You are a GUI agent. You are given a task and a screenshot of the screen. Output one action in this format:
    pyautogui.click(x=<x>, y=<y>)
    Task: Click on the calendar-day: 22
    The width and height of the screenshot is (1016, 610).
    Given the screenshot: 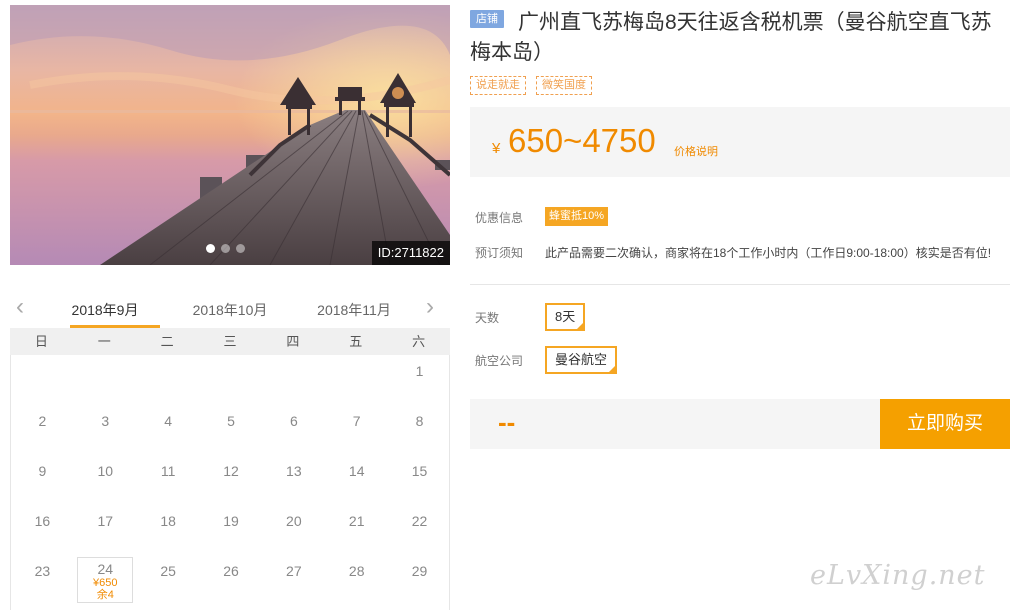 What is the action you would take?
    pyautogui.click(x=420, y=521)
    